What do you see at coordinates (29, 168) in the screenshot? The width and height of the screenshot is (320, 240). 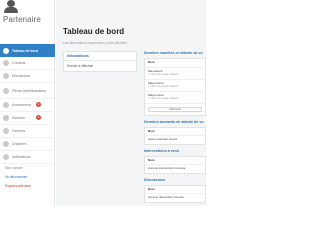 I see `account-link: Mon compte` at bounding box center [29, 168].